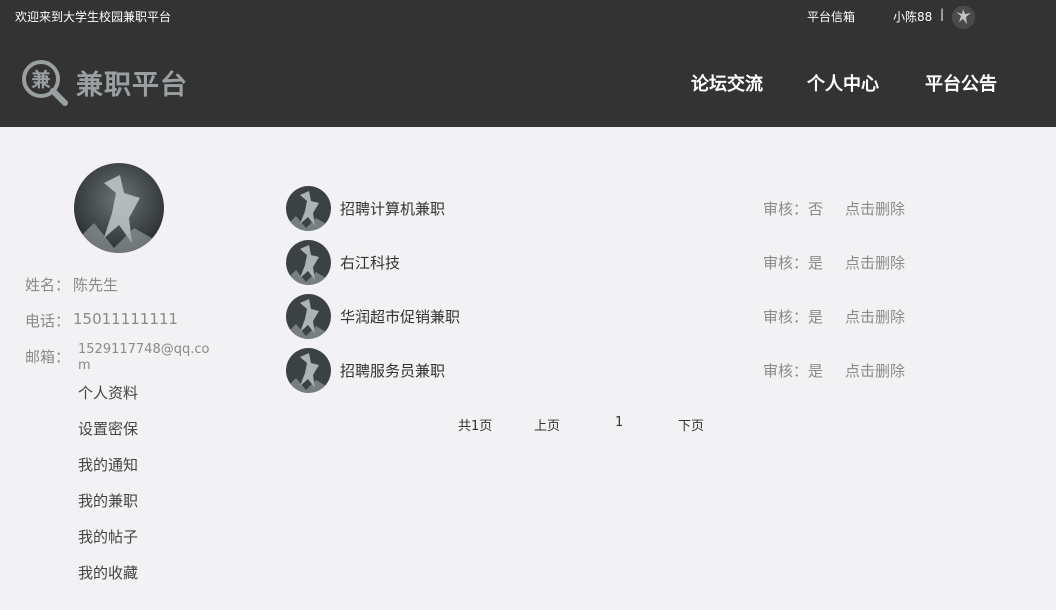 The image size is (1056, 610). What do you see at coordinates (963, 17) in the screenshot?
I see `user-avatar` at bounding box center [963, 17].